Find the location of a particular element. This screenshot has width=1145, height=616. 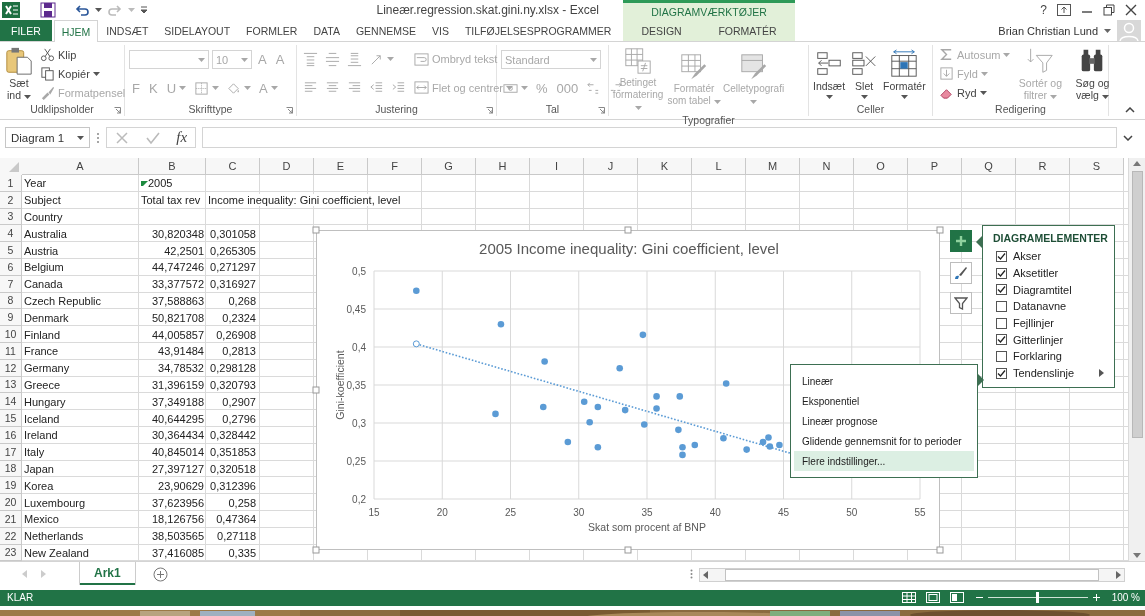

option-label: Tendenslinje is located at coordinates (1044, 373).